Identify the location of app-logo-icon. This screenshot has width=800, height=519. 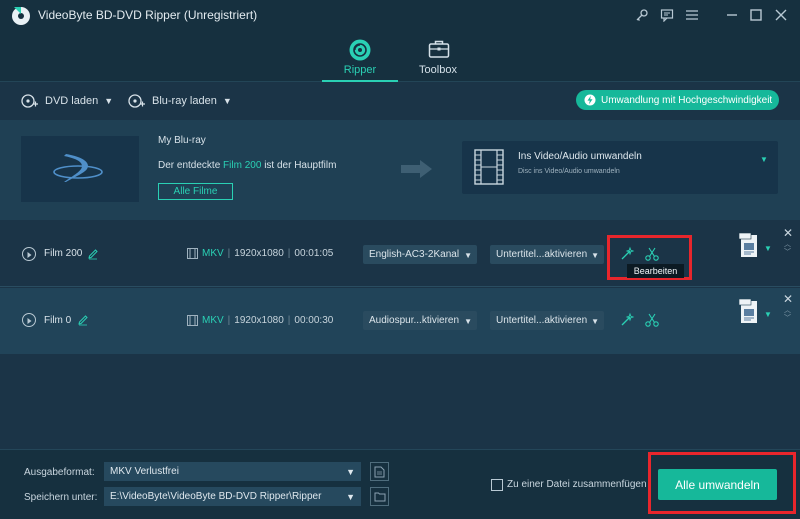
(21, 15).